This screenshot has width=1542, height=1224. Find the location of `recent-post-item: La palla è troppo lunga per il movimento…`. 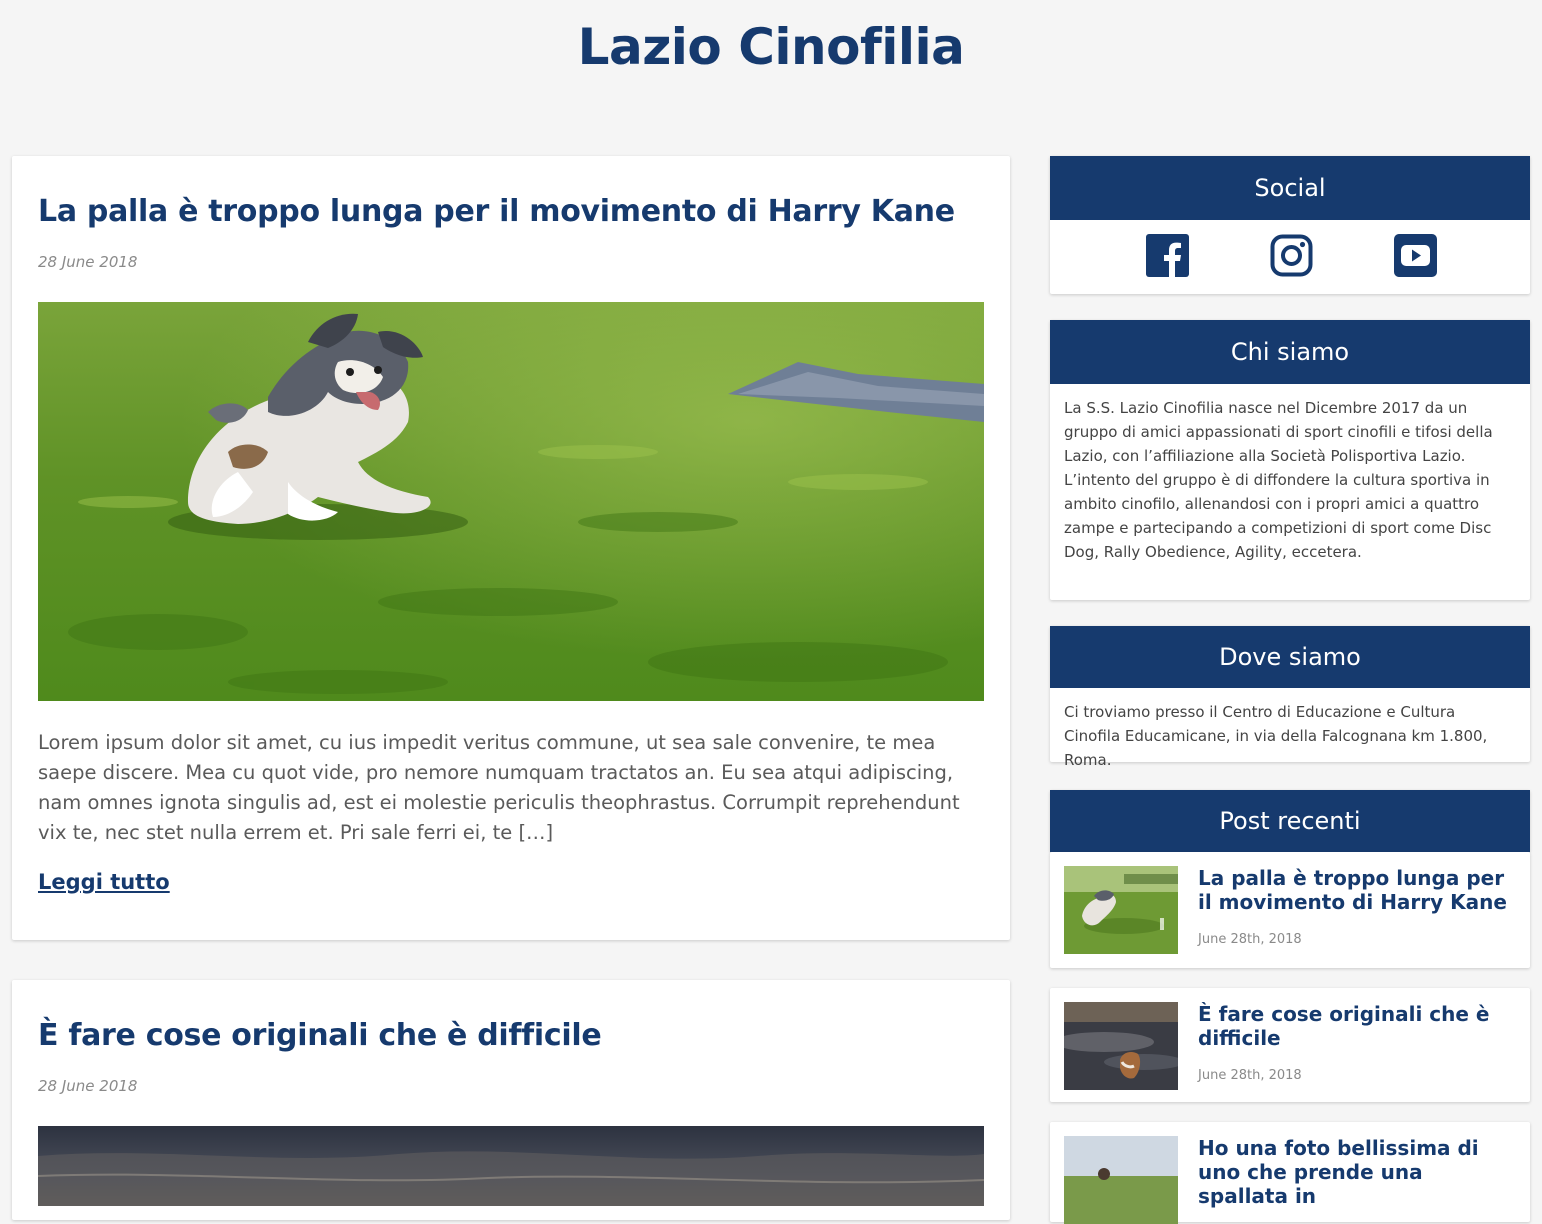

recent-post-item: La palla è troppo lunga per il movimento… is located at coordinates (1290, 910).